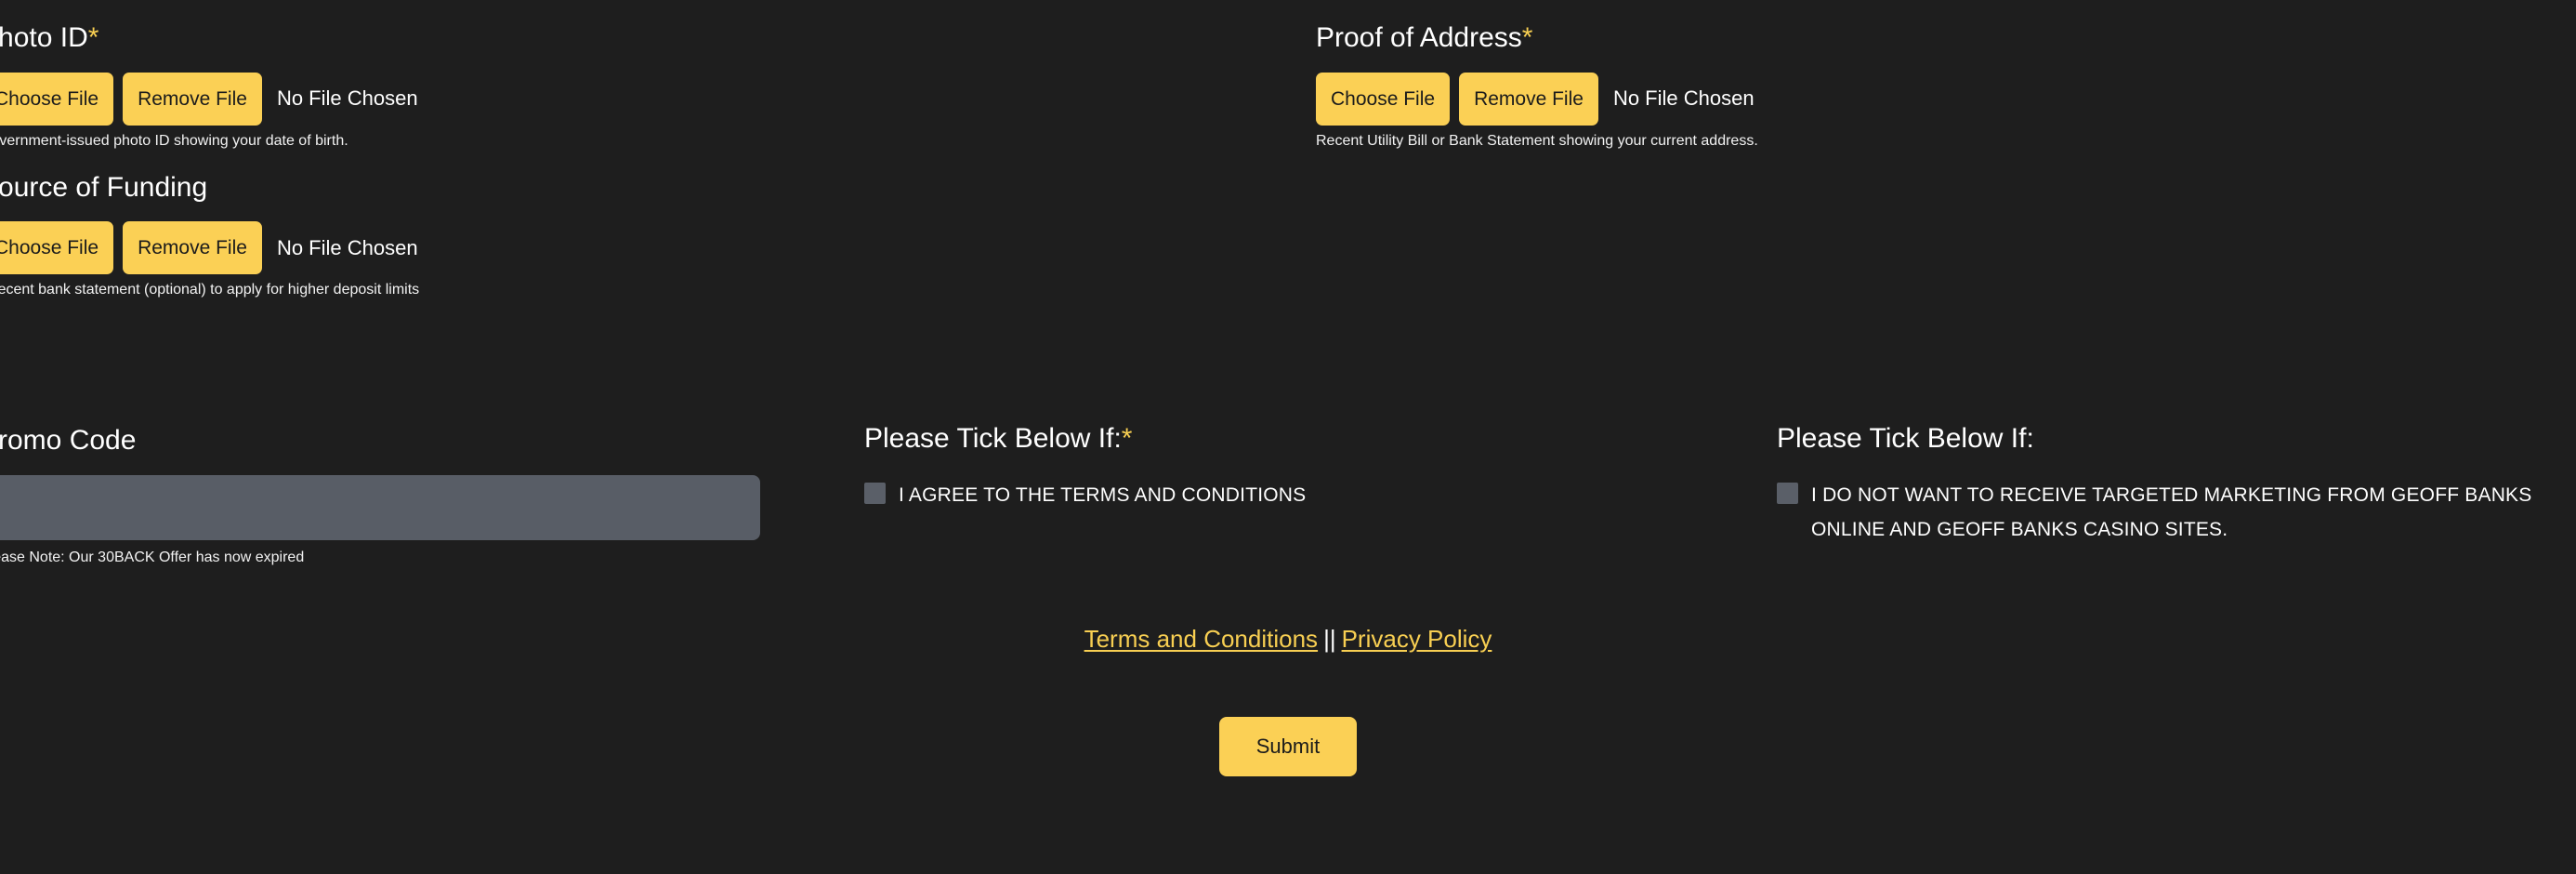  Describe the element at coordinates (993, 439) in the screenshot. I see `terms-consent-title-text: Please Tick Below If:` at that location.